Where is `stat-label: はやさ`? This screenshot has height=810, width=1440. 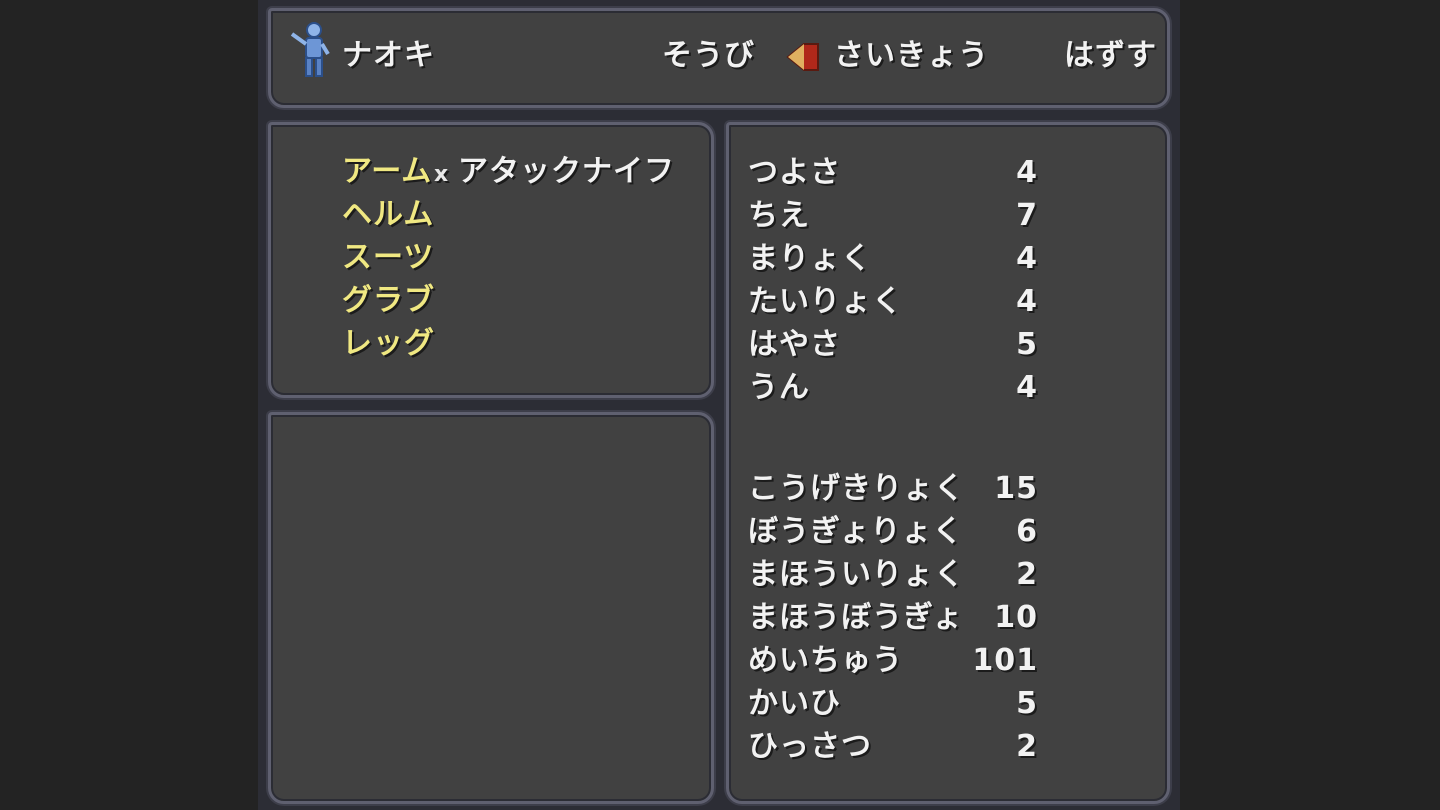
stat-label: はやさ is located at coordinates (794, 344).